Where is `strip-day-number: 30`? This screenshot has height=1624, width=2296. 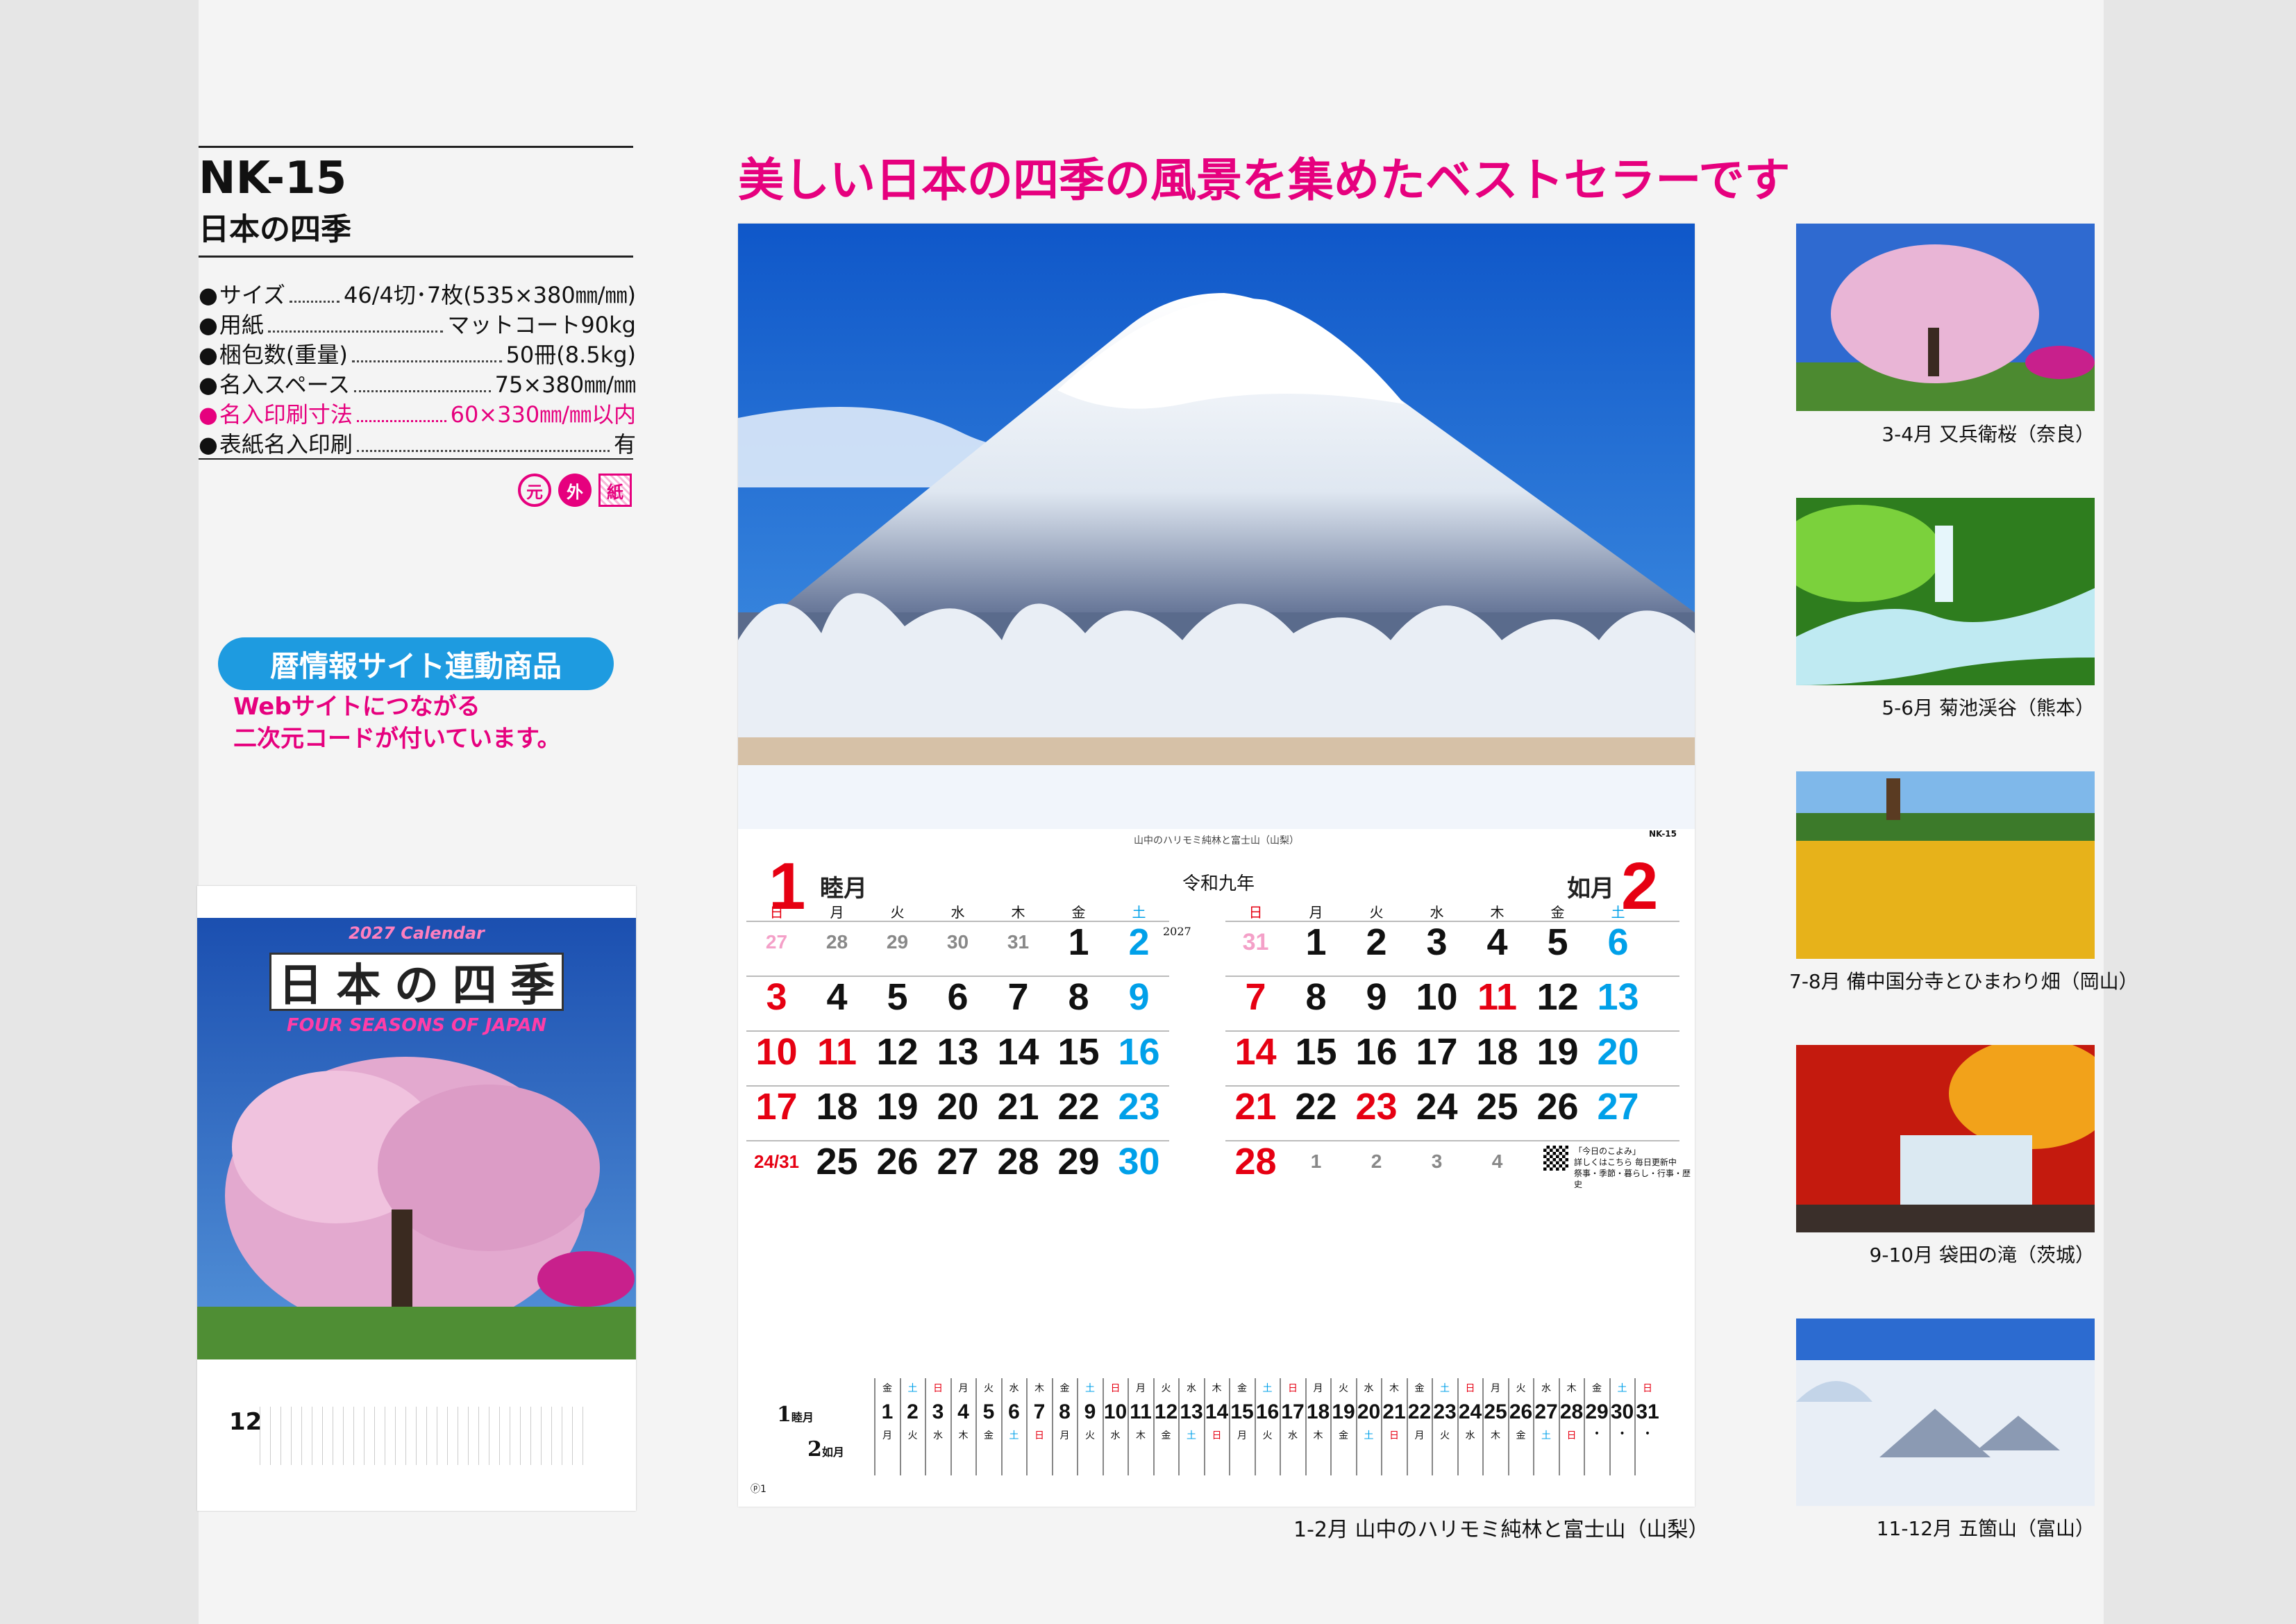 strip-day-number: 30 is located at coordinates (1622, 1412).